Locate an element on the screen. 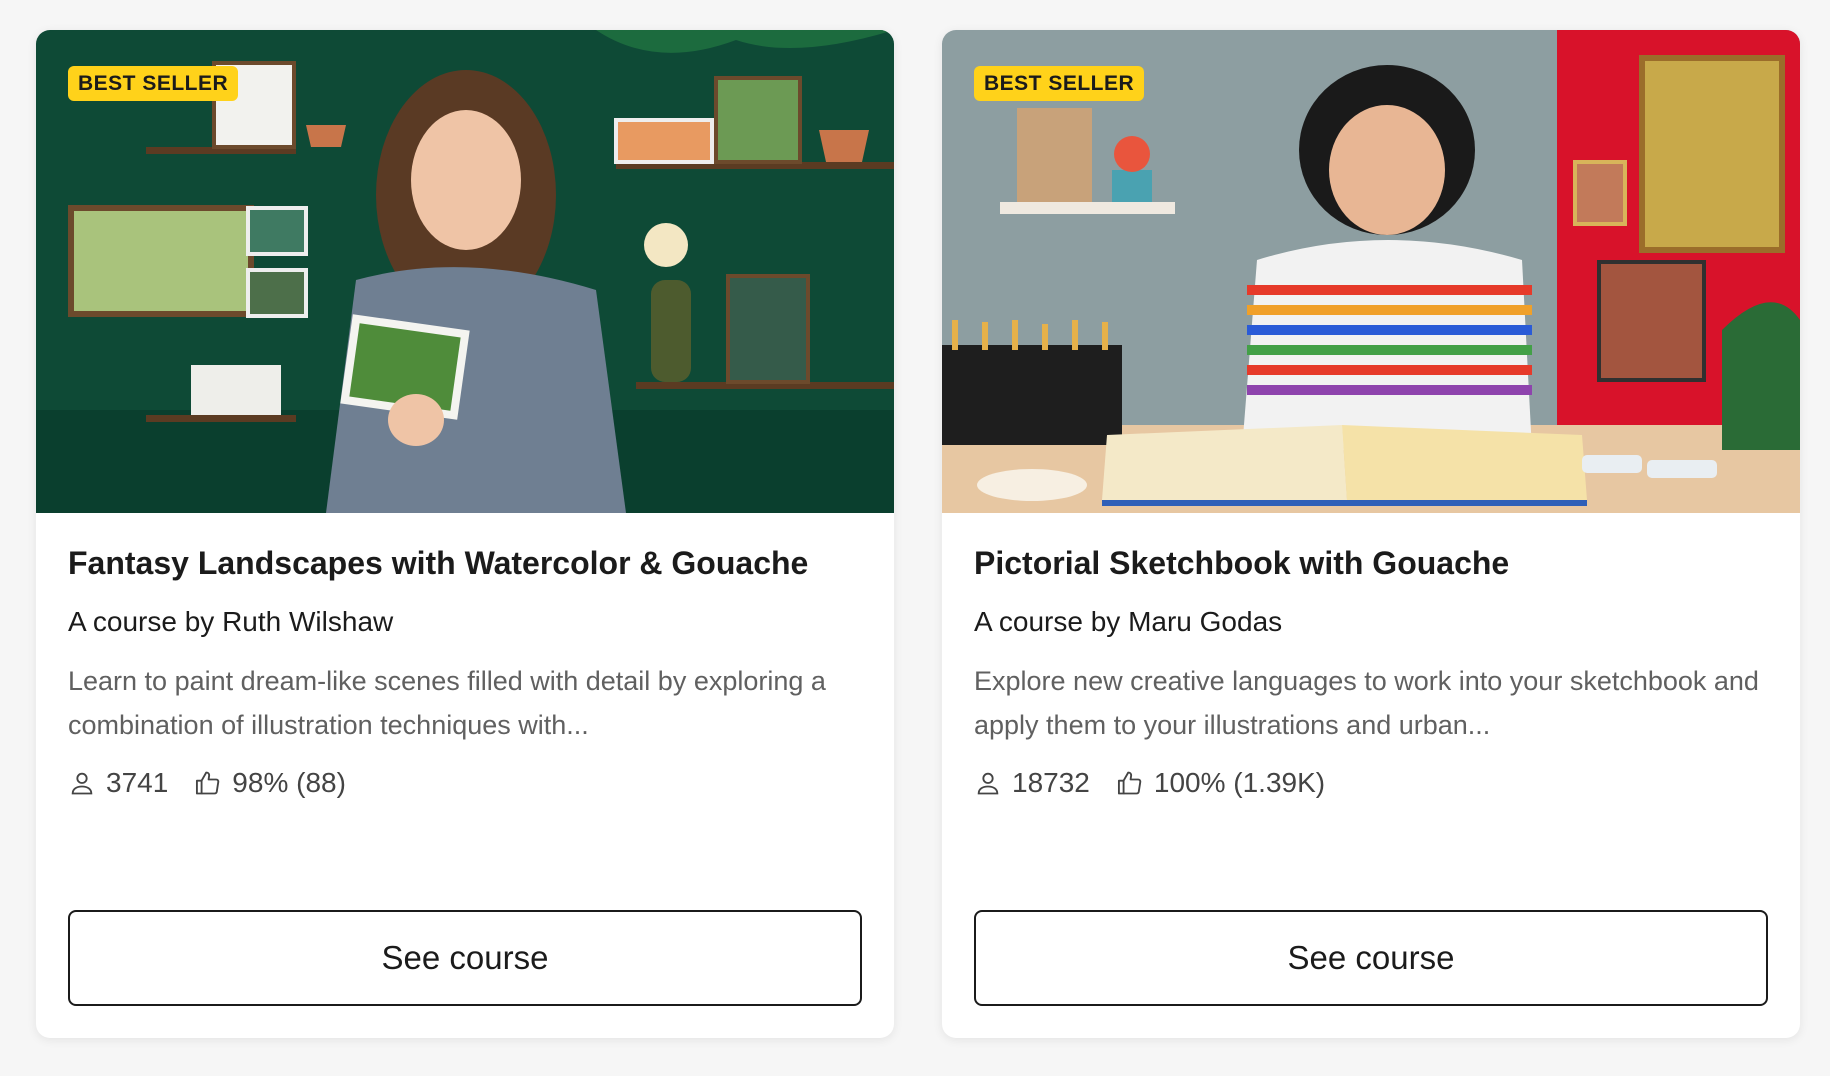 The height and width of the screenshot is (1076, 1830). rating-stat: 100% (1.39K) is located at coordinates (1220, 783).